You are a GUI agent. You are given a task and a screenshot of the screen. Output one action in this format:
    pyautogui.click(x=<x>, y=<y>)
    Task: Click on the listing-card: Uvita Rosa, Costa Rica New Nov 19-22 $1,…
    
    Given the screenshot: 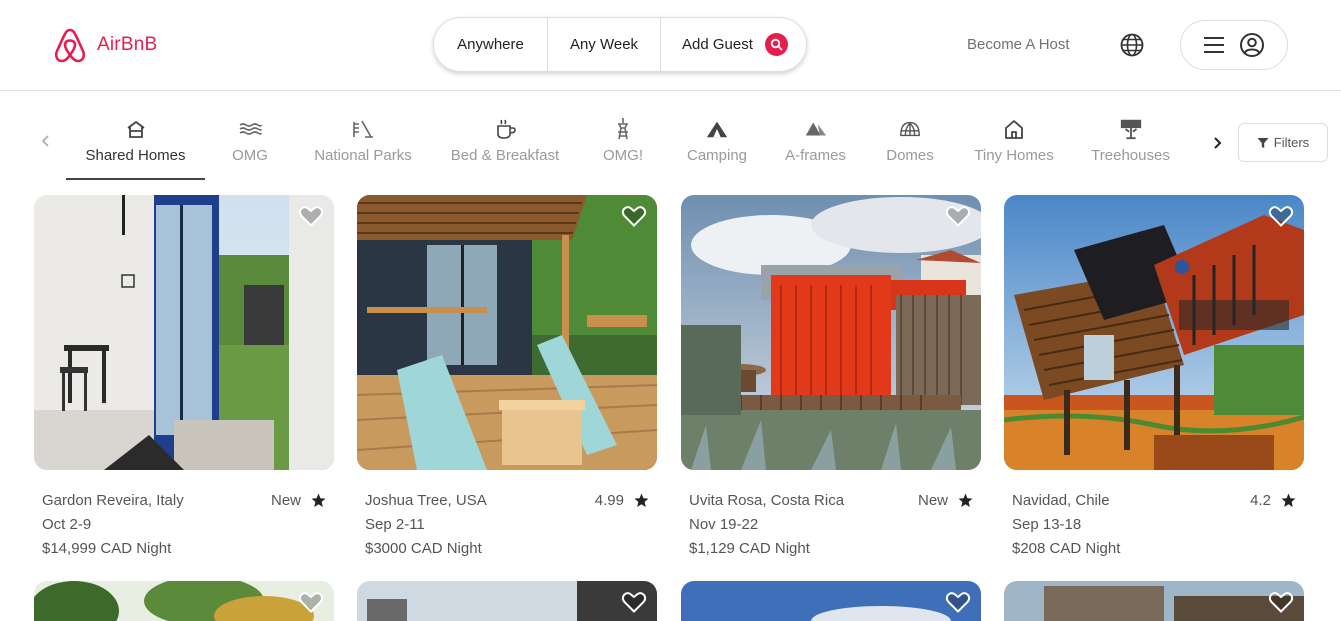 What is the action you would take?
    pyautogui.click(x=831, y=377)
    